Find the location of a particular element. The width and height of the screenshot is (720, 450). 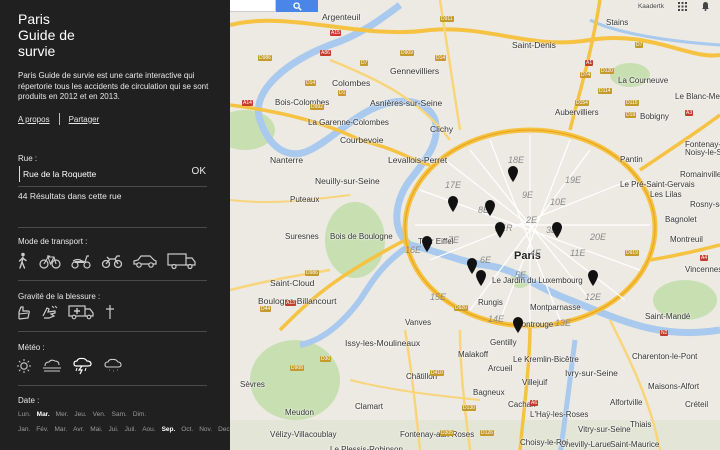

ambulance-icon is located at coordinates (81, 312).